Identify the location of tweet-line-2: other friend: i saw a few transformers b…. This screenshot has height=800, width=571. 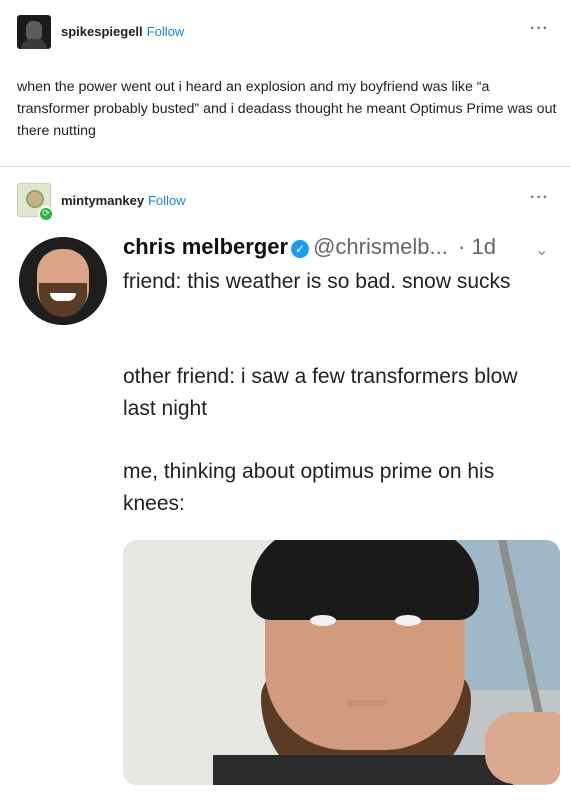
(320, 392).